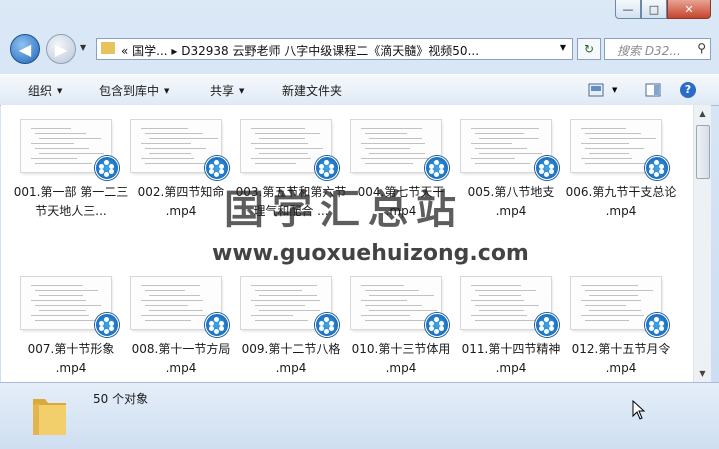 This screenshot has width=719, height=449. Describe the element at coordinates (181, 358) in the screenshot. I see `file-name: 008.第十一节方局 .mp4` at that location.